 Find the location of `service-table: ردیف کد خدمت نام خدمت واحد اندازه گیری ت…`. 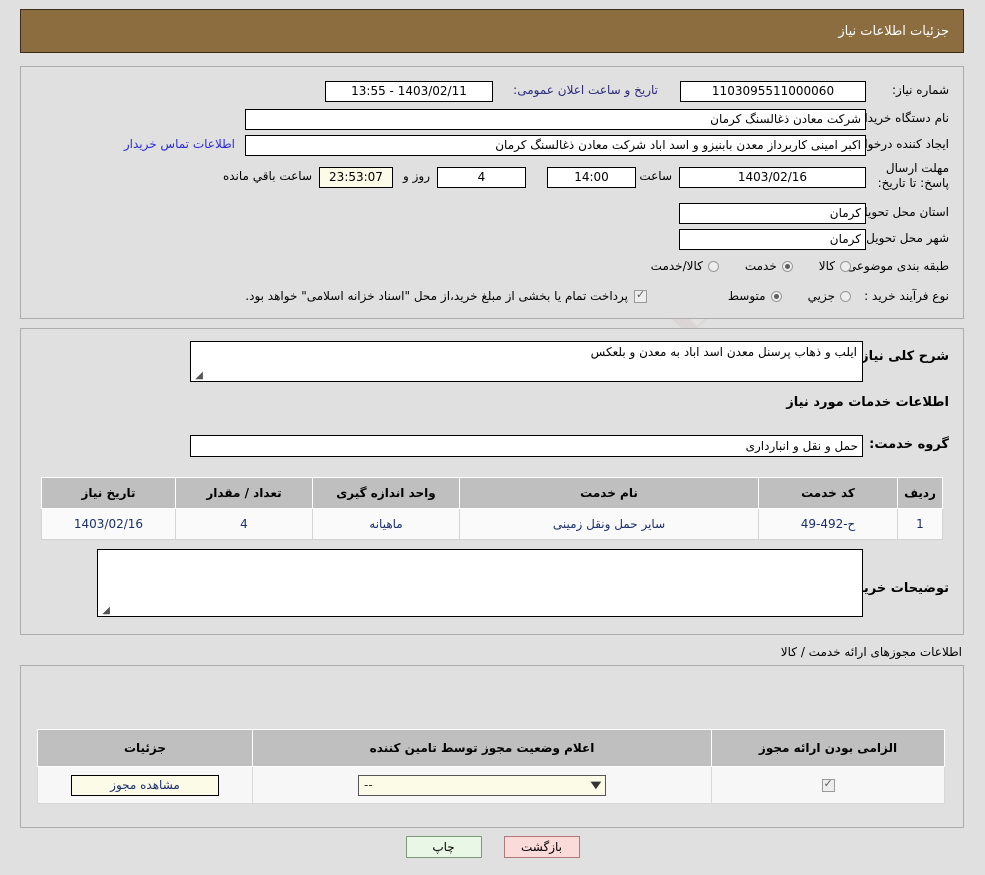

service-table: ردیف کد خدمت نام خدمت واحد اندازه گیری ت… is located at coordinates (492, 508).